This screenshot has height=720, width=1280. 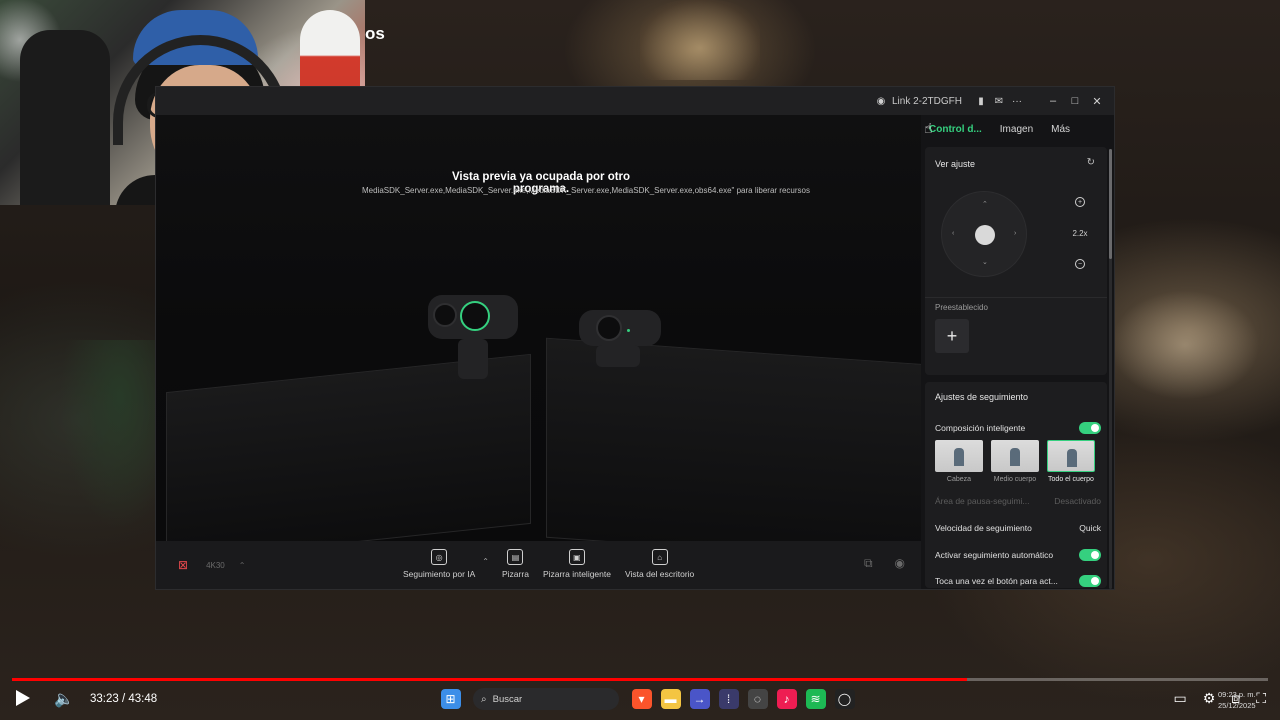 I want to click on whiteboard-icon: ▤, so click(x=515, y=557).